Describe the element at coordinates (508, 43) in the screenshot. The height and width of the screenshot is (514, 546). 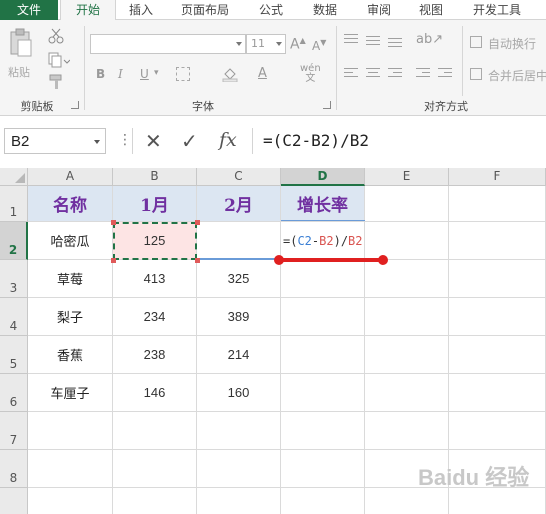
I see `wrap-text-button: 自动换行` at that location.